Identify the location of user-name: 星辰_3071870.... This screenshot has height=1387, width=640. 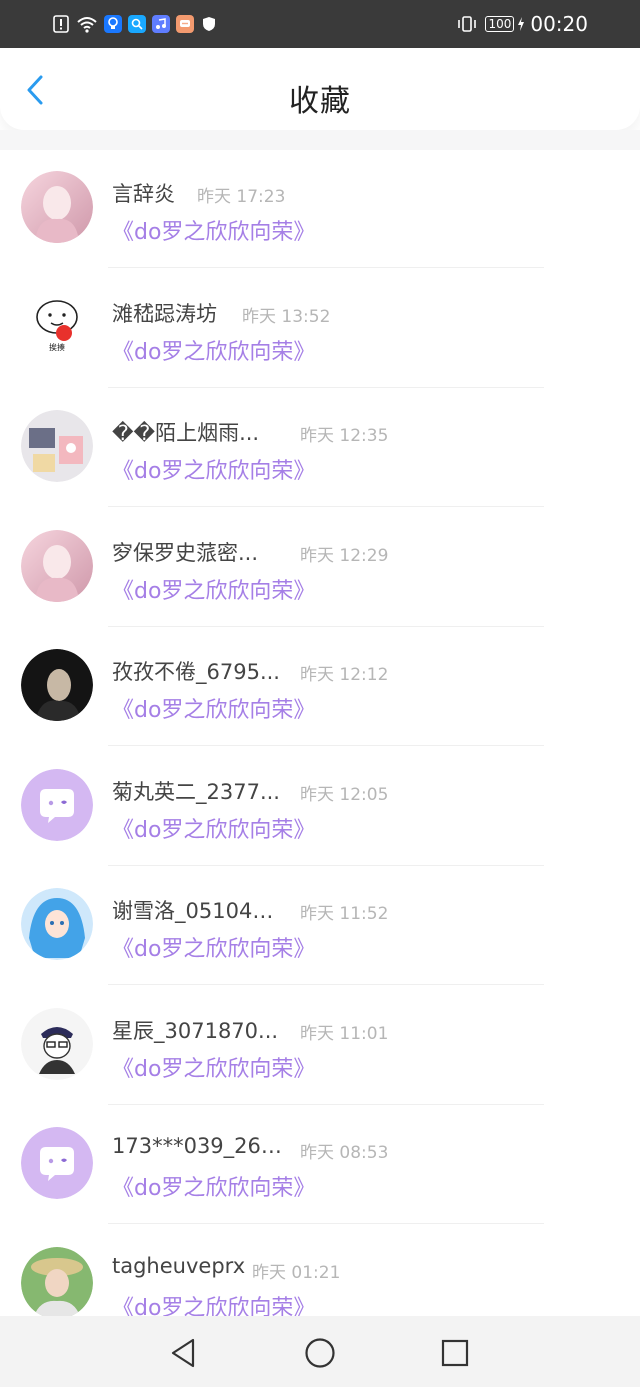
(195, 1030).